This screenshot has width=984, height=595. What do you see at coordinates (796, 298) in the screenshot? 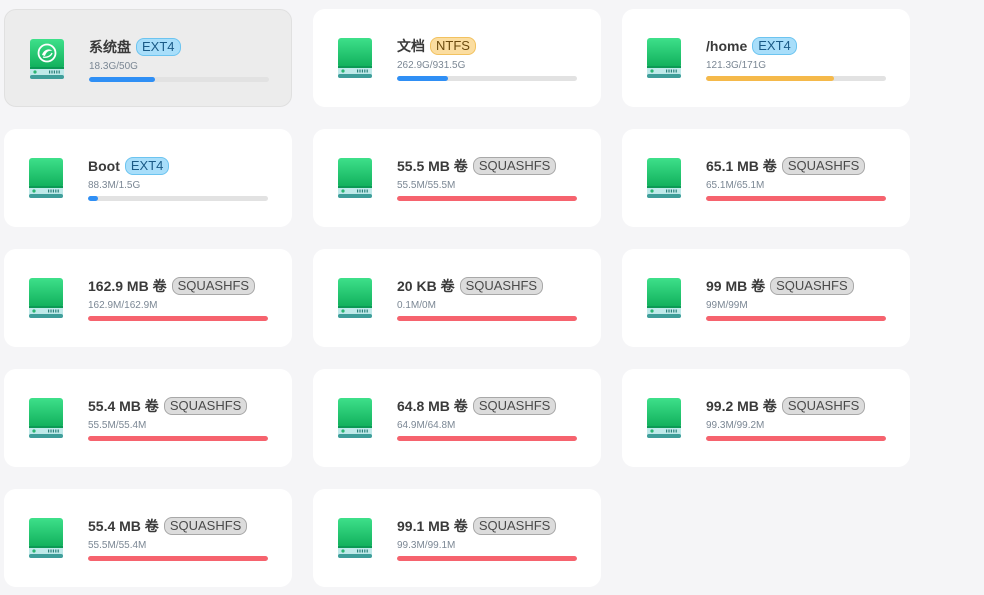
I see `disk-info: 99 MB 卷 SQUASHFS 99M/99M` at bounding box center [796, 298].